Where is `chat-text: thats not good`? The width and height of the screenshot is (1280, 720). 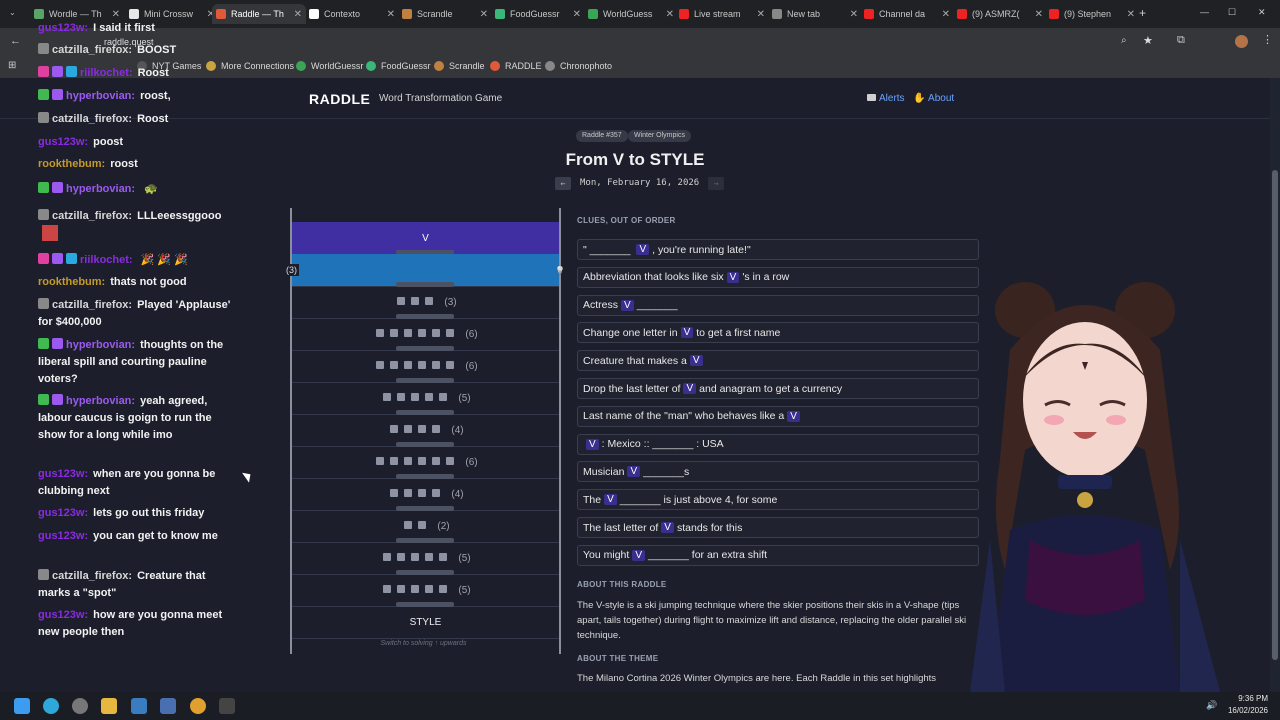
chat-text: thats not good is located at coordinates (148, 282).